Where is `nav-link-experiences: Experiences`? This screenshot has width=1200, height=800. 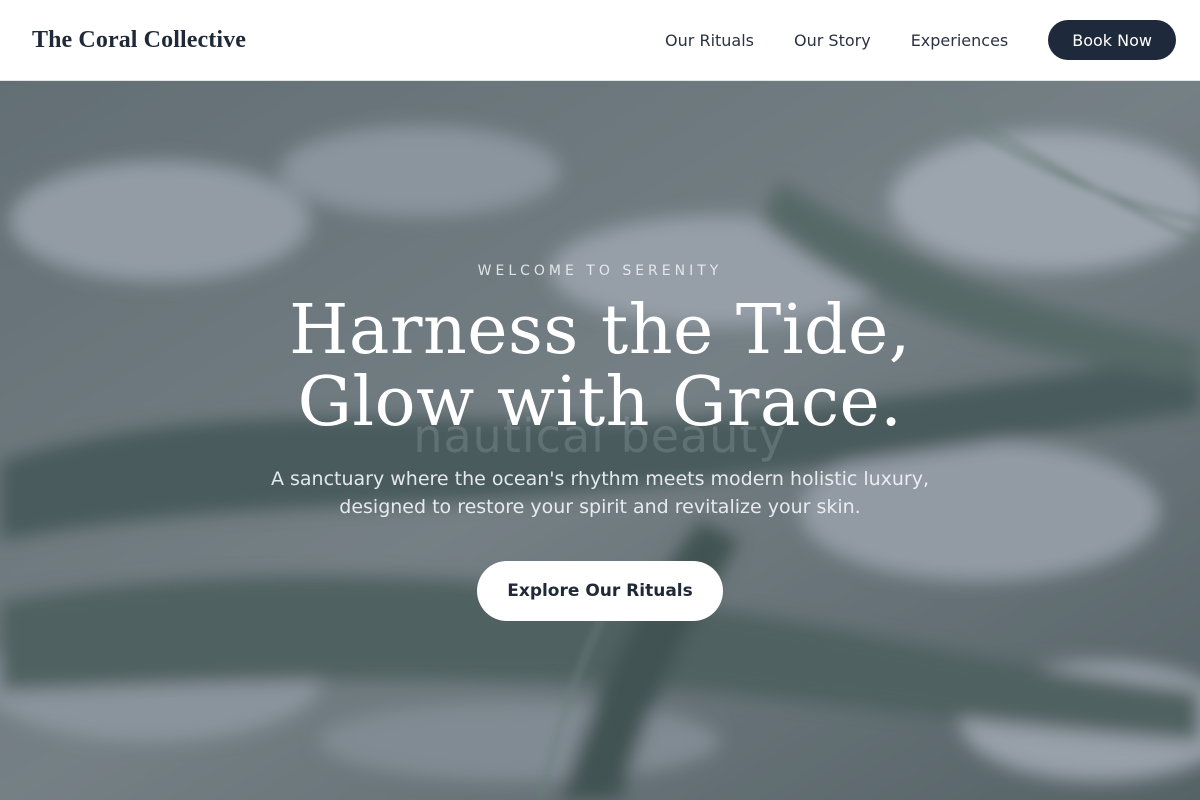 nav-link-experiences: Experiences is located at coordinates (960, 40).